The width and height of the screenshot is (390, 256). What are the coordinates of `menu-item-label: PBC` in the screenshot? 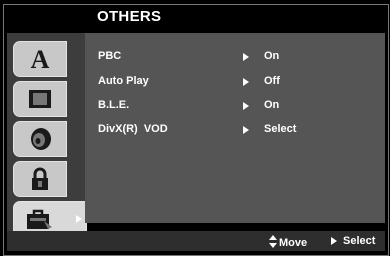 It's located at (110, 56).